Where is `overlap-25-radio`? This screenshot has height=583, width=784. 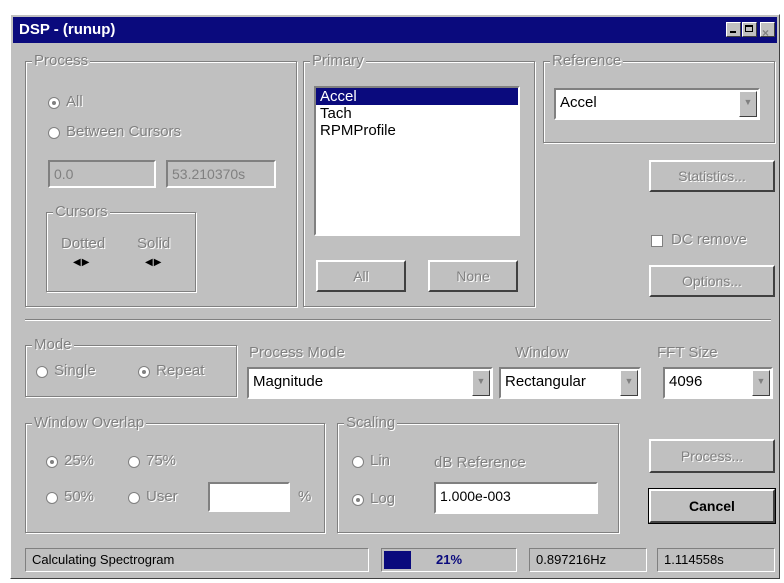
overlap-25-radio is located at coordinates (52, 462).